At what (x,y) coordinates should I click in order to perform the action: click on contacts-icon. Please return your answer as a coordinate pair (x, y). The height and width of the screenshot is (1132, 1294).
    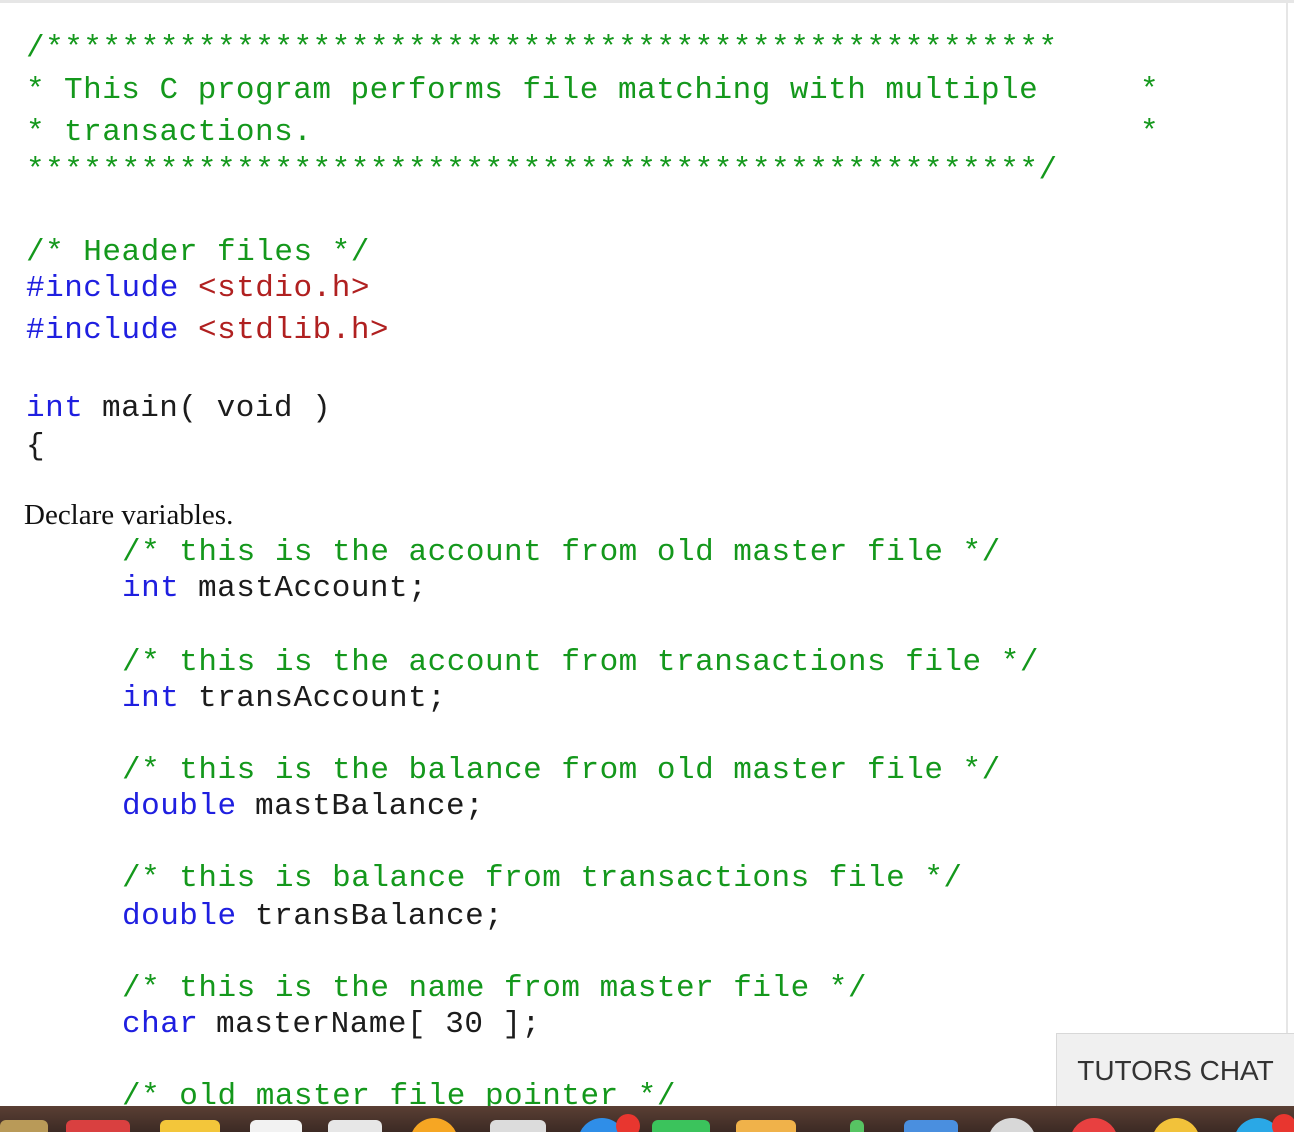
    Looking at the image, I should click on (276, 1126).